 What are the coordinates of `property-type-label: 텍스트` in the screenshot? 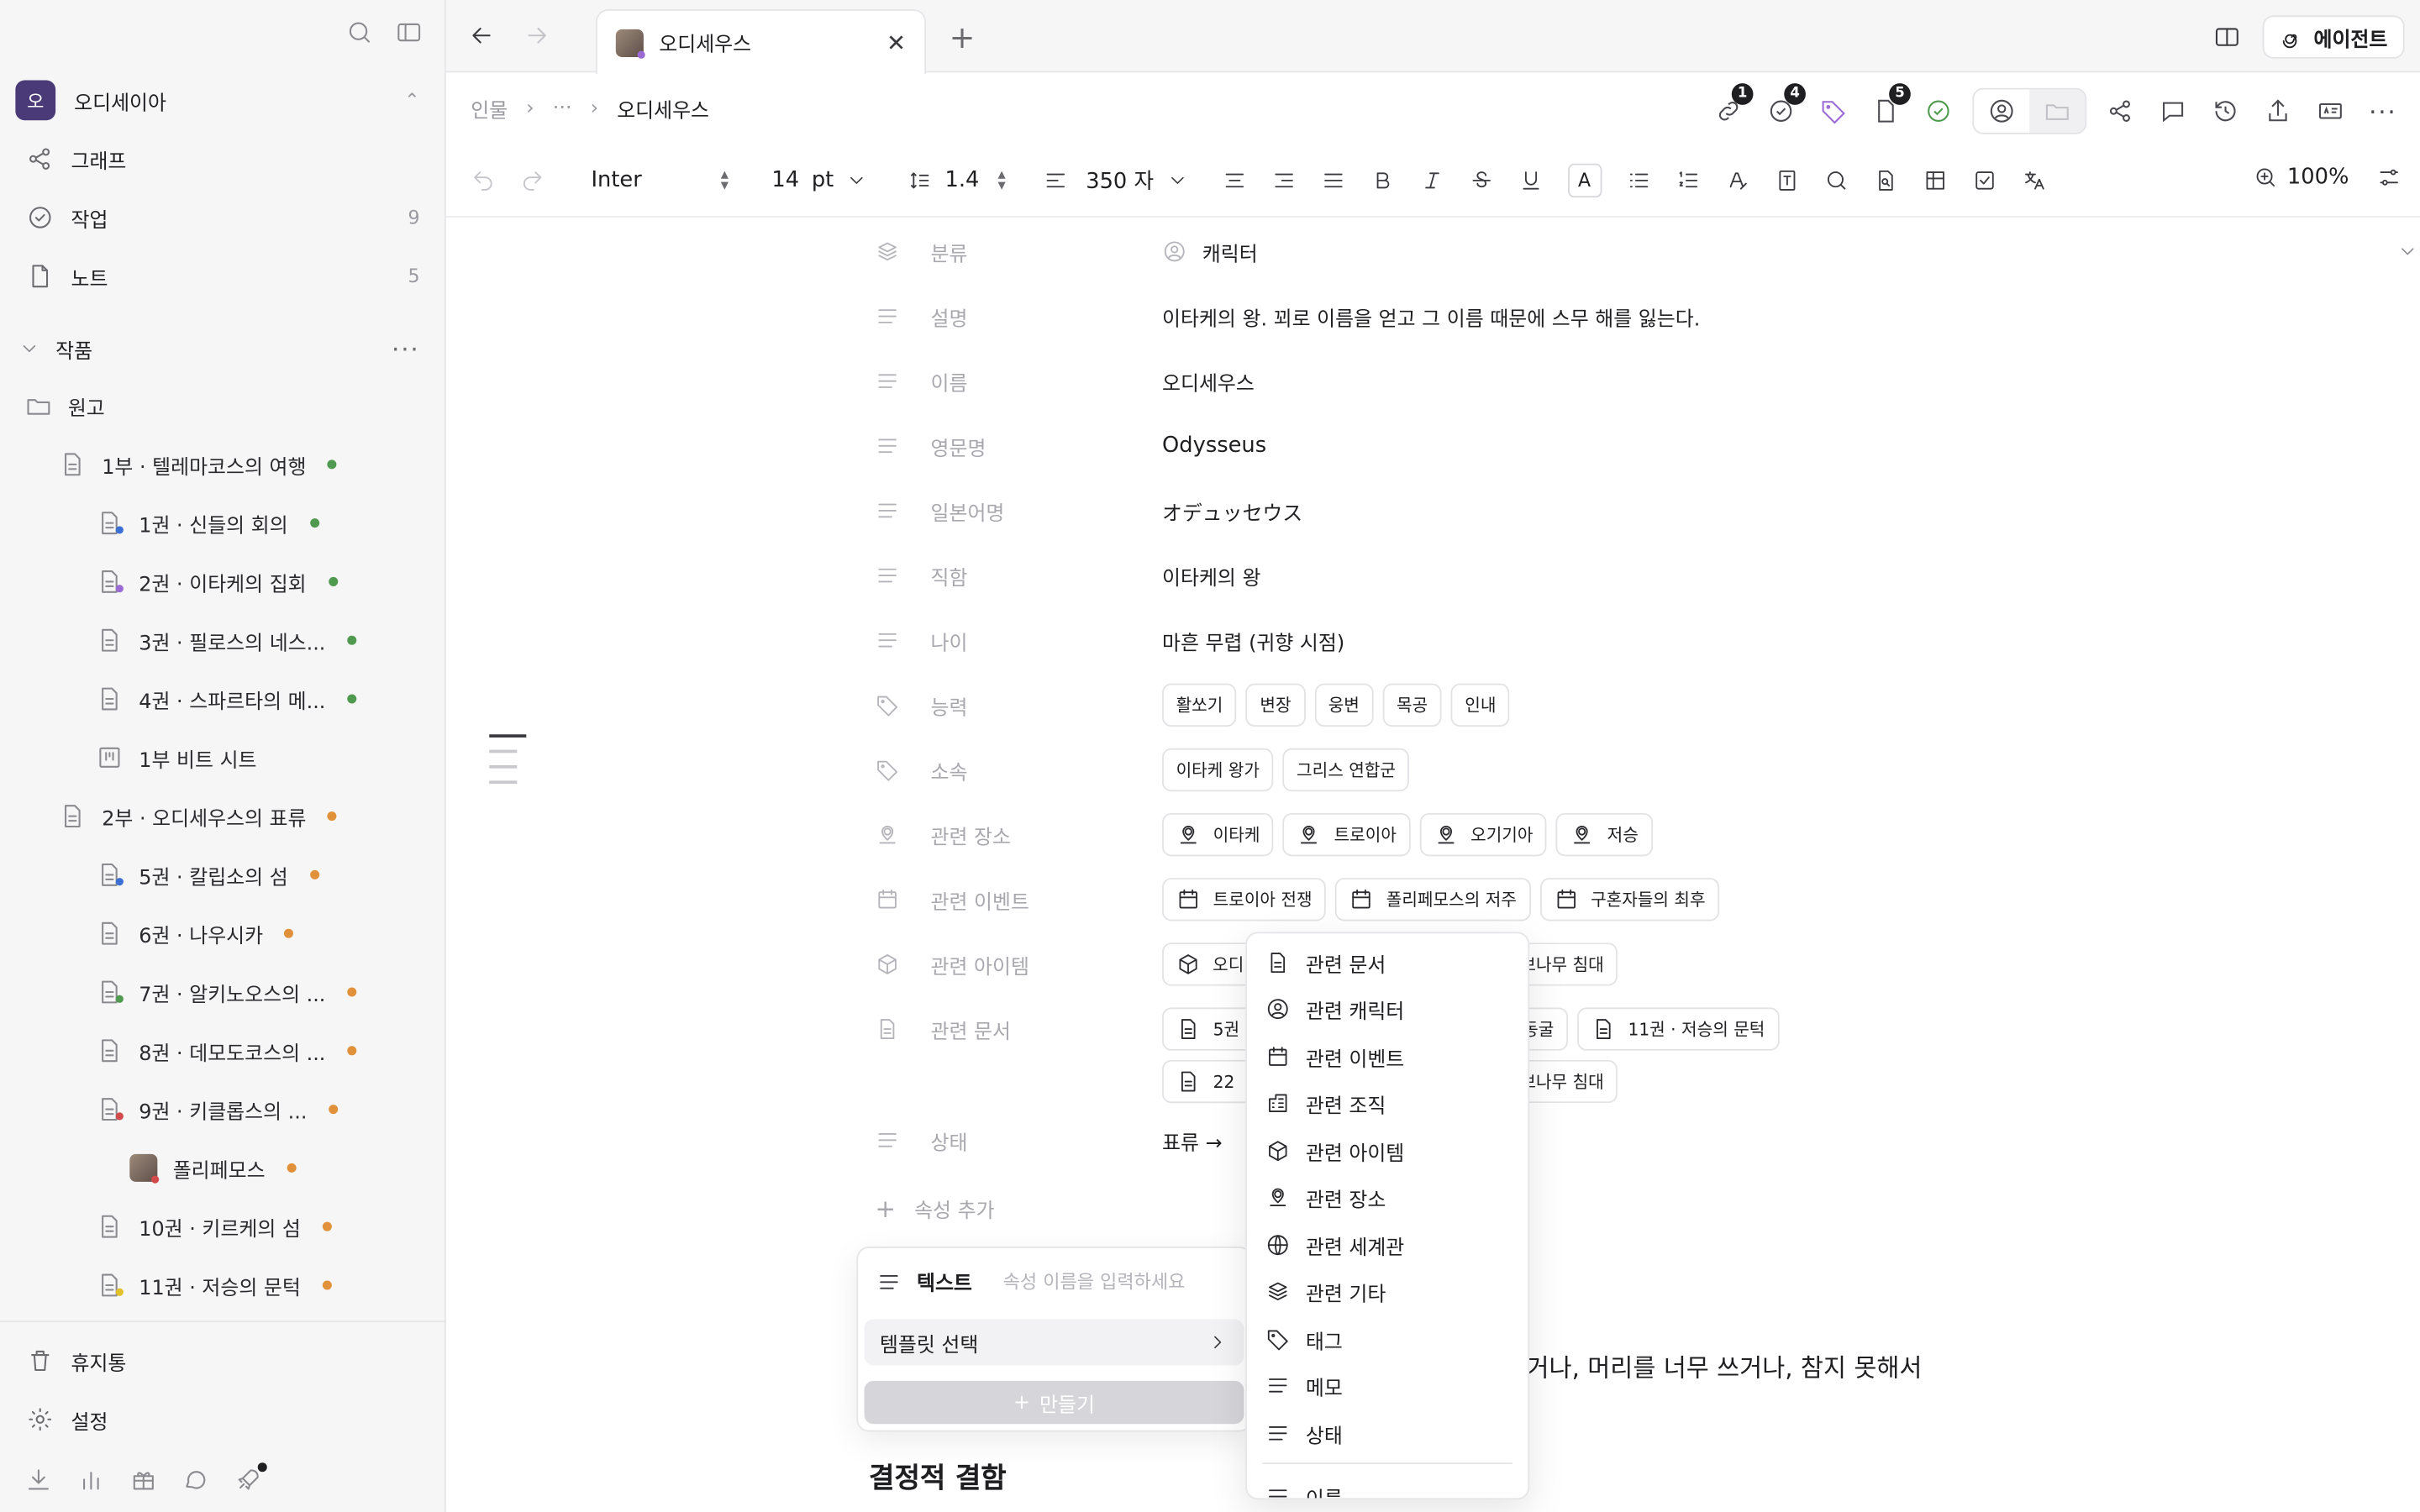 It's located at (944, 1281).